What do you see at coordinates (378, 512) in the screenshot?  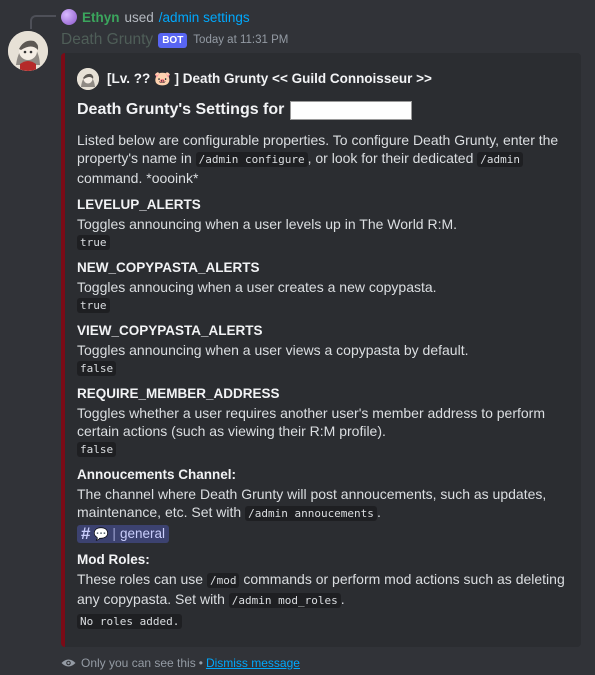 I see `announcements-suffix: .` at bounding box center [378, 512].